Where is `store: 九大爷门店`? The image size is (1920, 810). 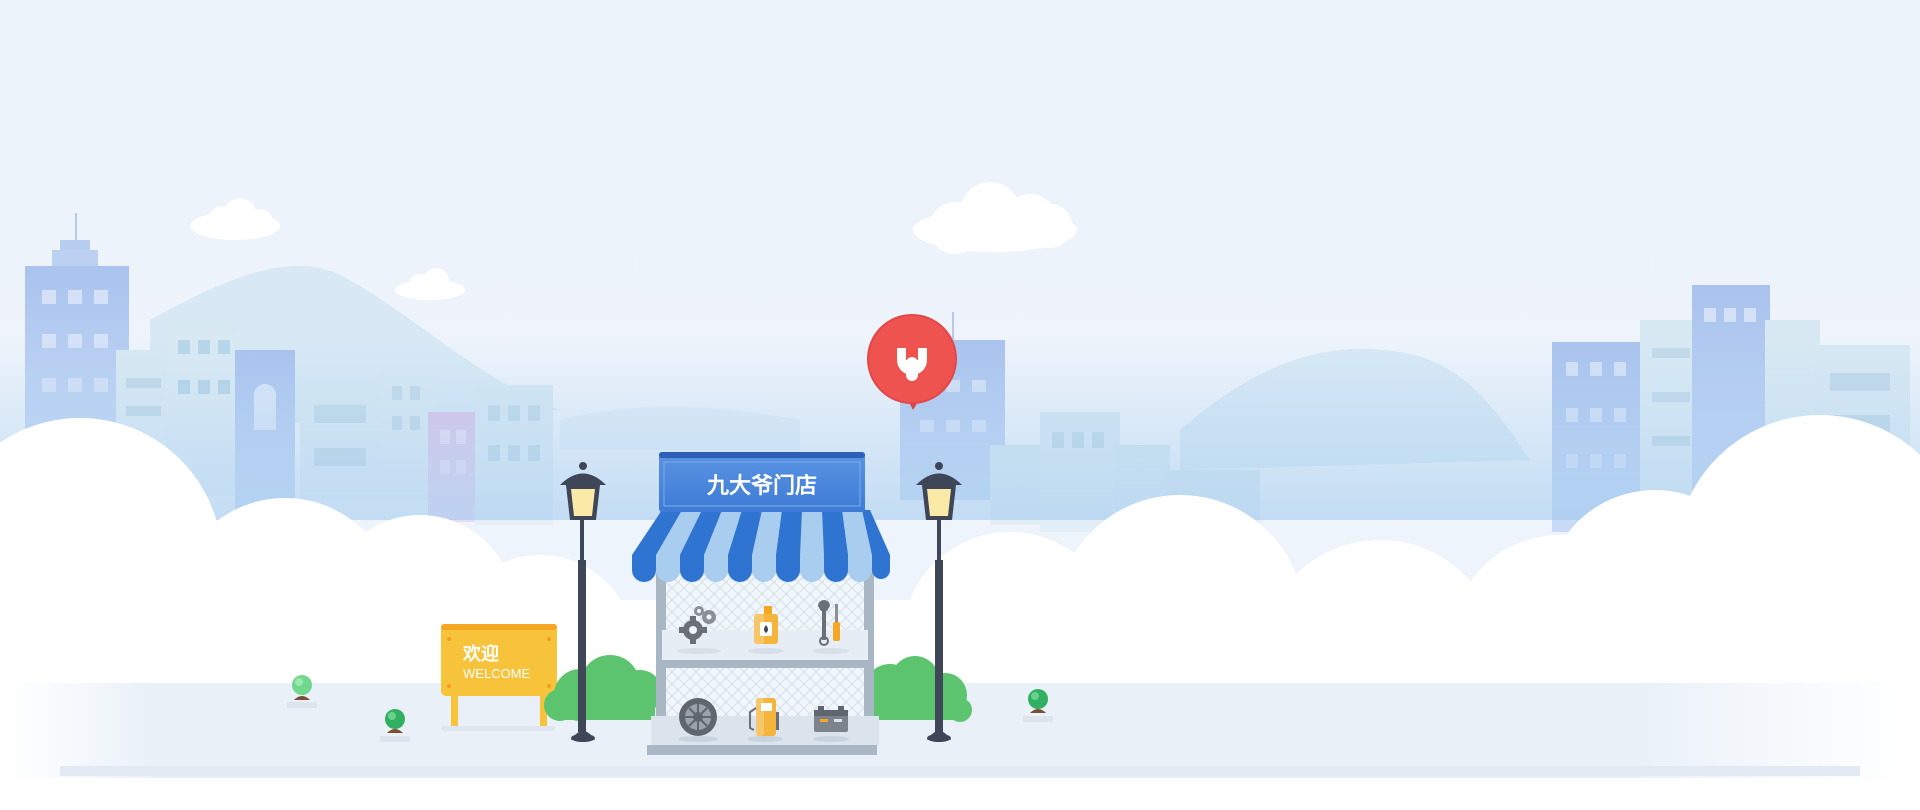 store: 九大爷门店 is located at coordinates (761, 603).